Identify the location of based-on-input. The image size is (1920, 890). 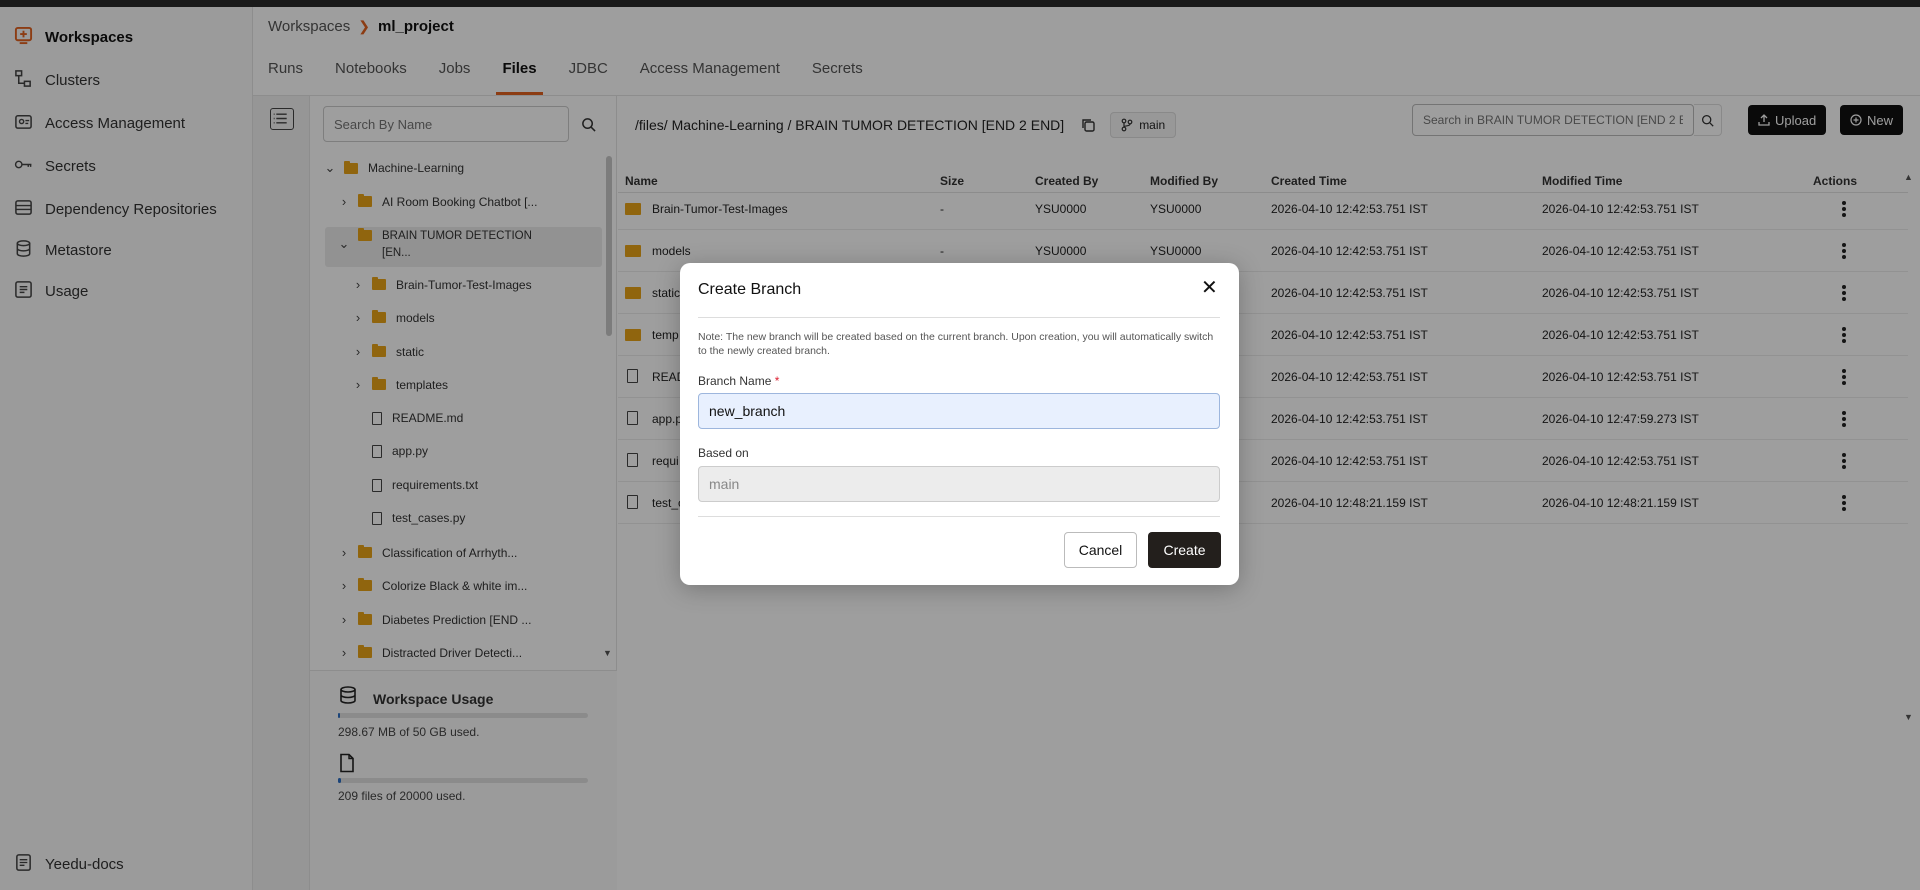
(959, 484).